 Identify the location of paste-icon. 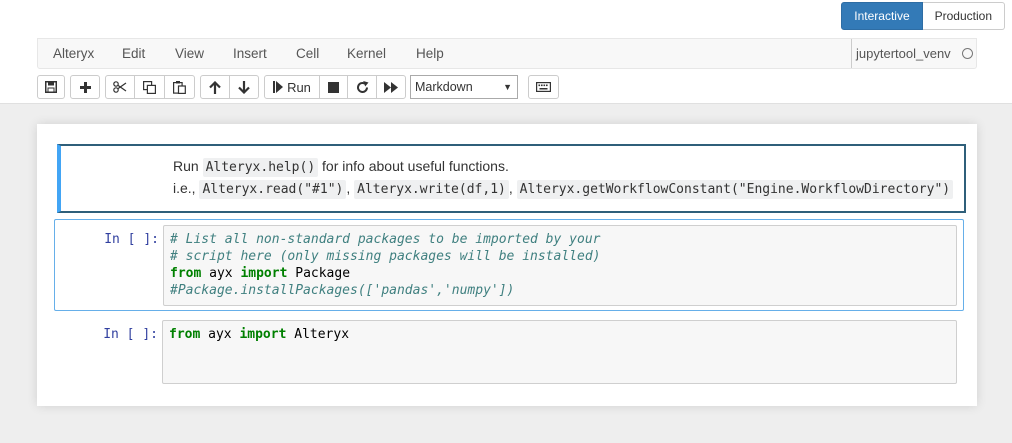
(179, 87).